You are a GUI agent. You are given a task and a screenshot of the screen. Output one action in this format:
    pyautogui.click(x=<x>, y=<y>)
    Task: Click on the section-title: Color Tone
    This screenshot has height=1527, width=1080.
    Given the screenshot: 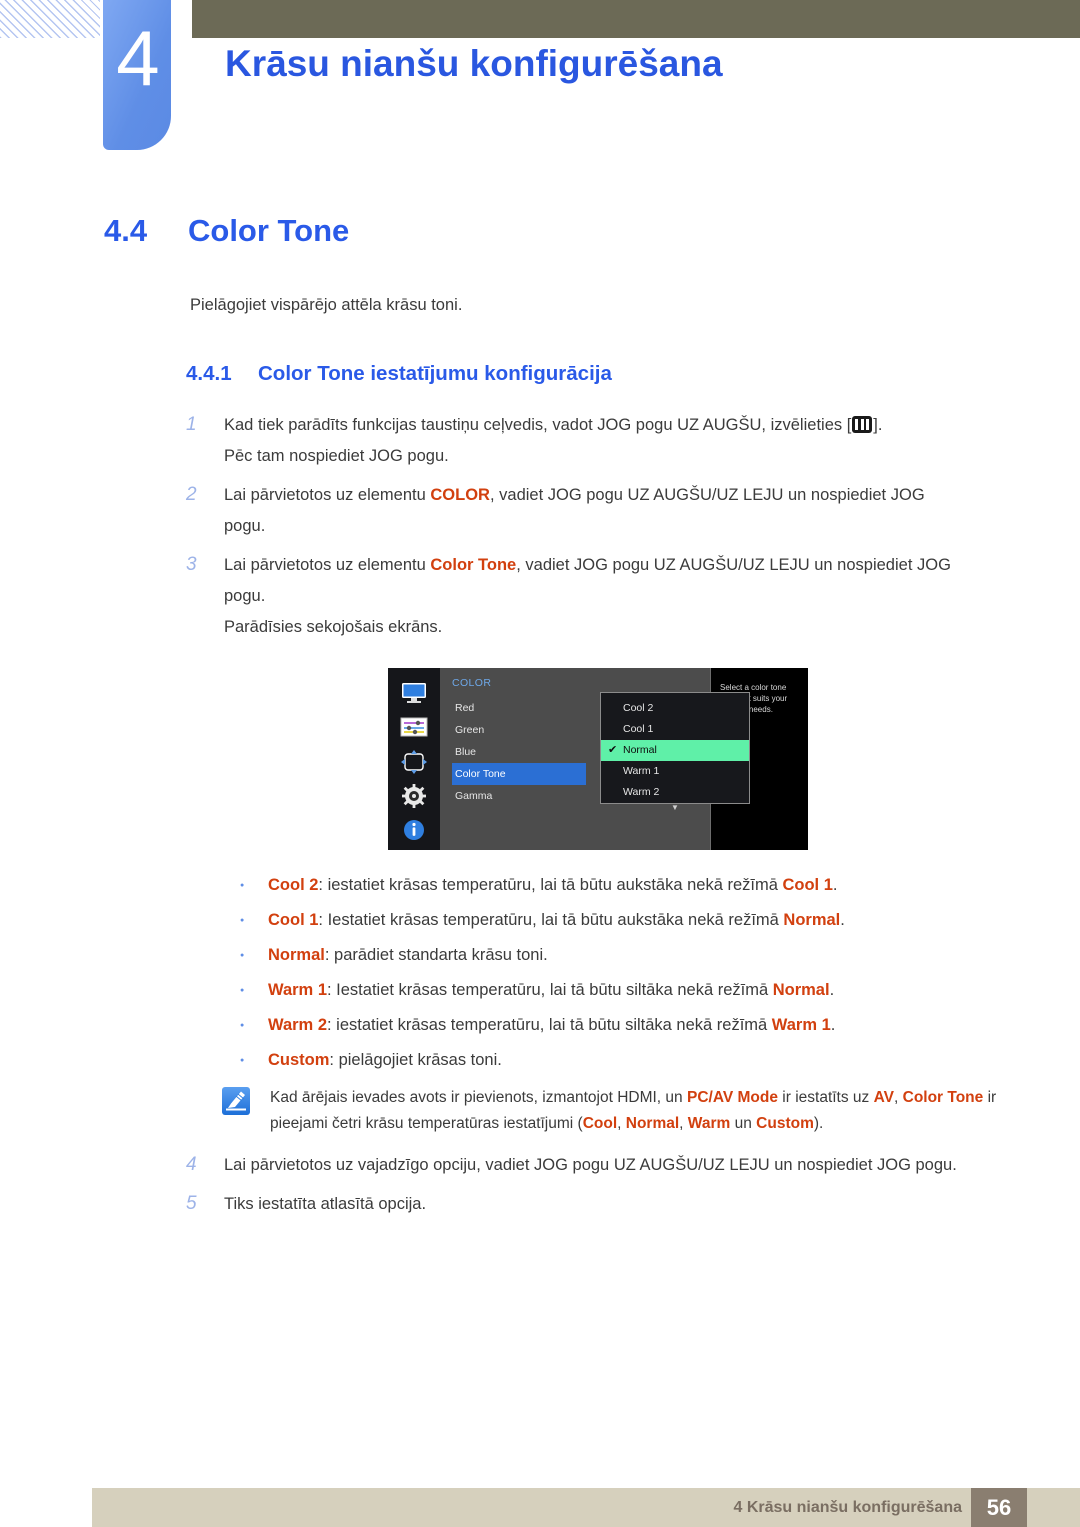 What is the action you would take?
    pyautogui.click(x=269, y=230)
    